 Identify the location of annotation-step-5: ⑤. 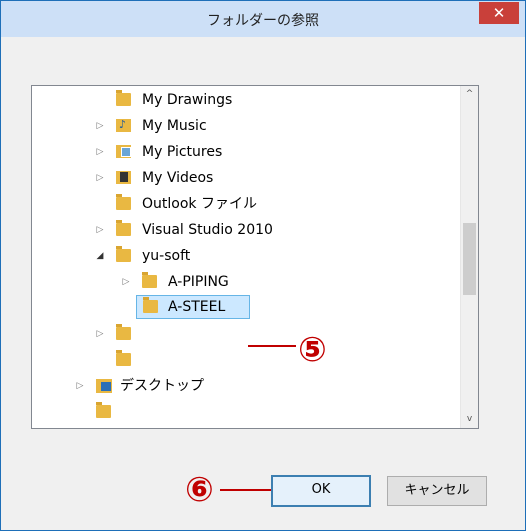
(312, 350).